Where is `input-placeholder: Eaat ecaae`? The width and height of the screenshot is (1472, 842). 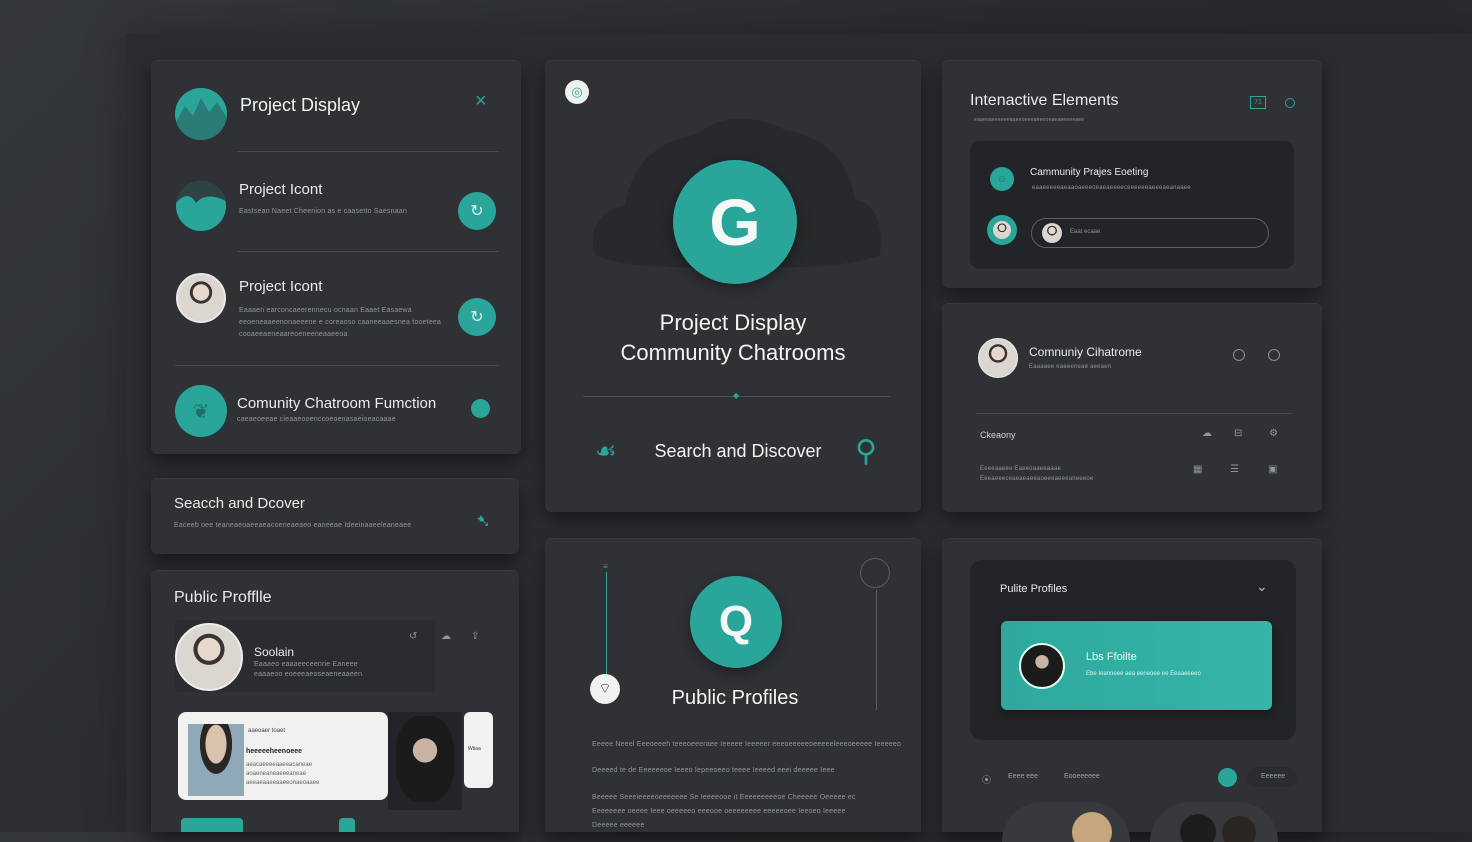 input-placeholder: Eaat ecaae is located at coordinates (1085, 232).